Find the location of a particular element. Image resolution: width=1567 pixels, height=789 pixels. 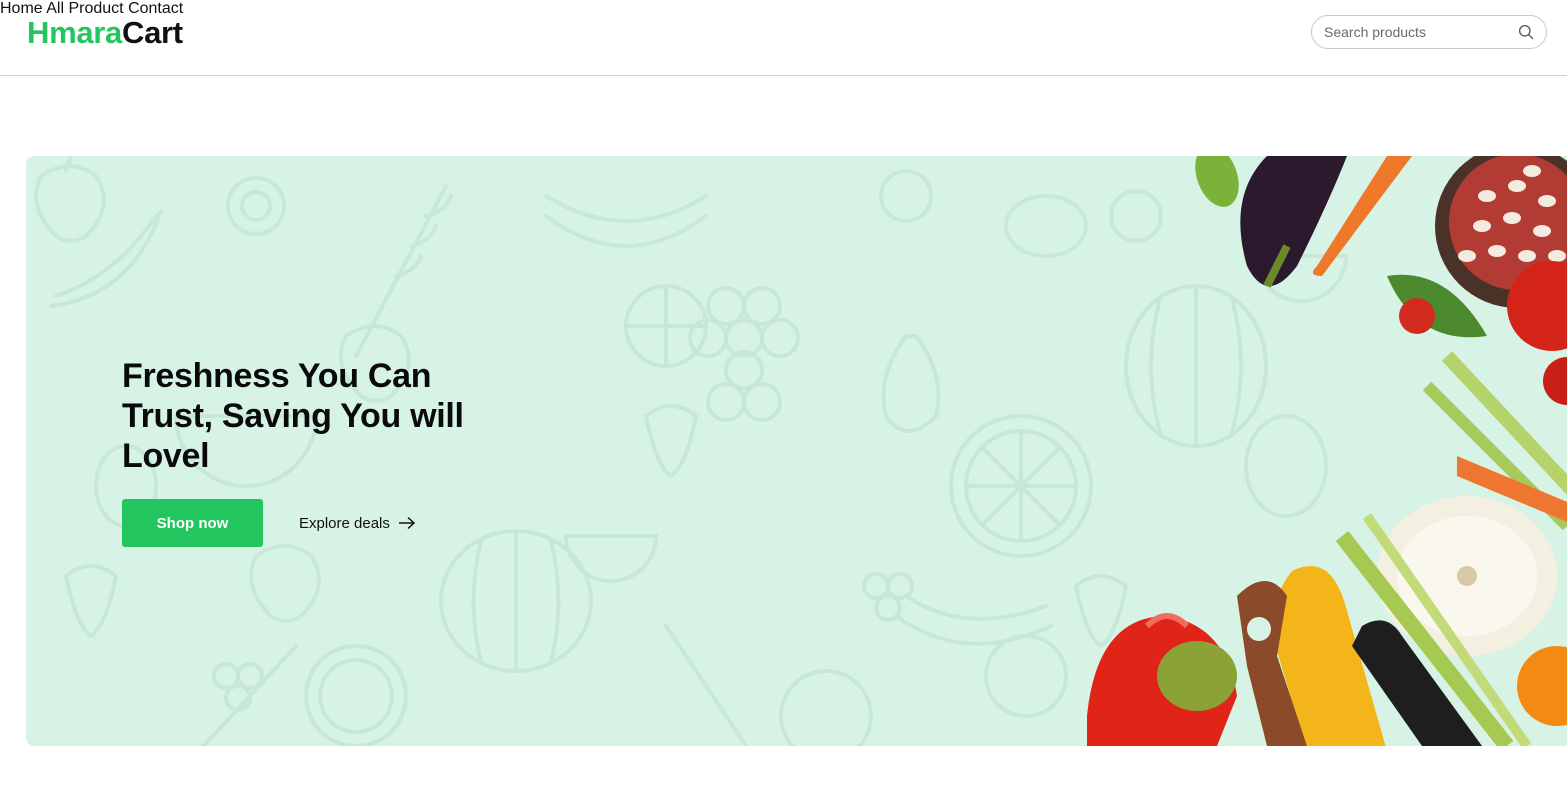

site-header: HmaraCart Home All Product Contact is located at coordinates (783, 38).